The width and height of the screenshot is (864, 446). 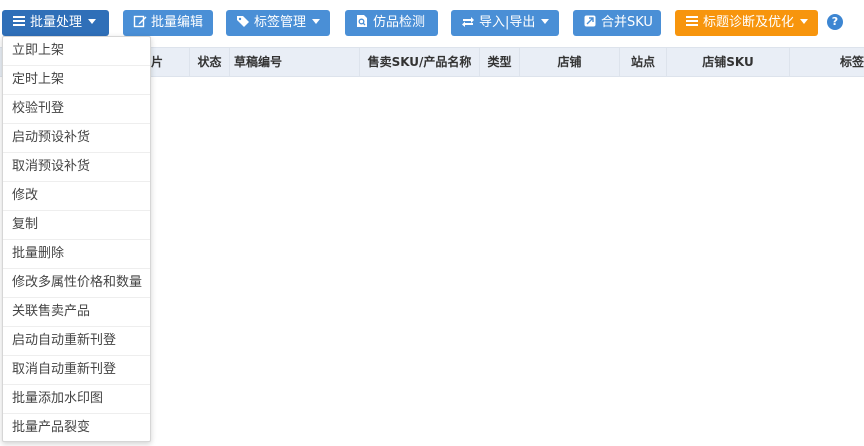 What do you see at coordinates (851, 62) in the screenshot?
I see `column-header-tags: 标签` at bounding box center [851, 62].